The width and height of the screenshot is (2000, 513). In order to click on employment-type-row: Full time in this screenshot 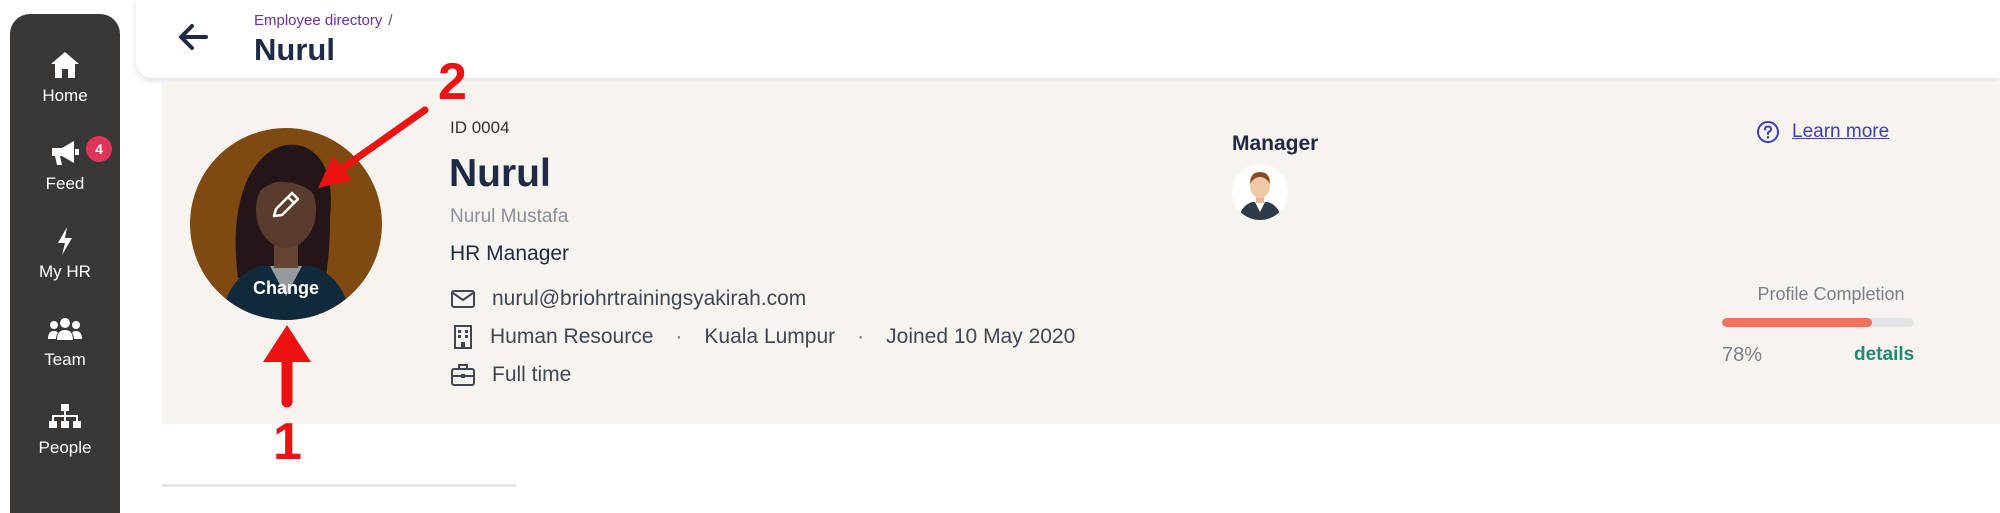, I will do `click(510, 375)`.